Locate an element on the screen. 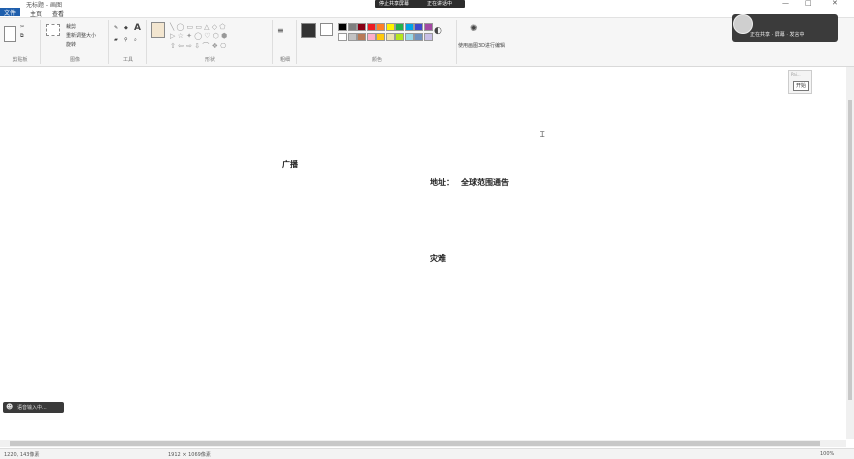 Image resolution: width=854 pixels, height=459 pixels. shapes-gallery-icon: ▷ ☆ ✦ ◯ ♡ ⬡ ⬢ is located at coordinates (198, 36).